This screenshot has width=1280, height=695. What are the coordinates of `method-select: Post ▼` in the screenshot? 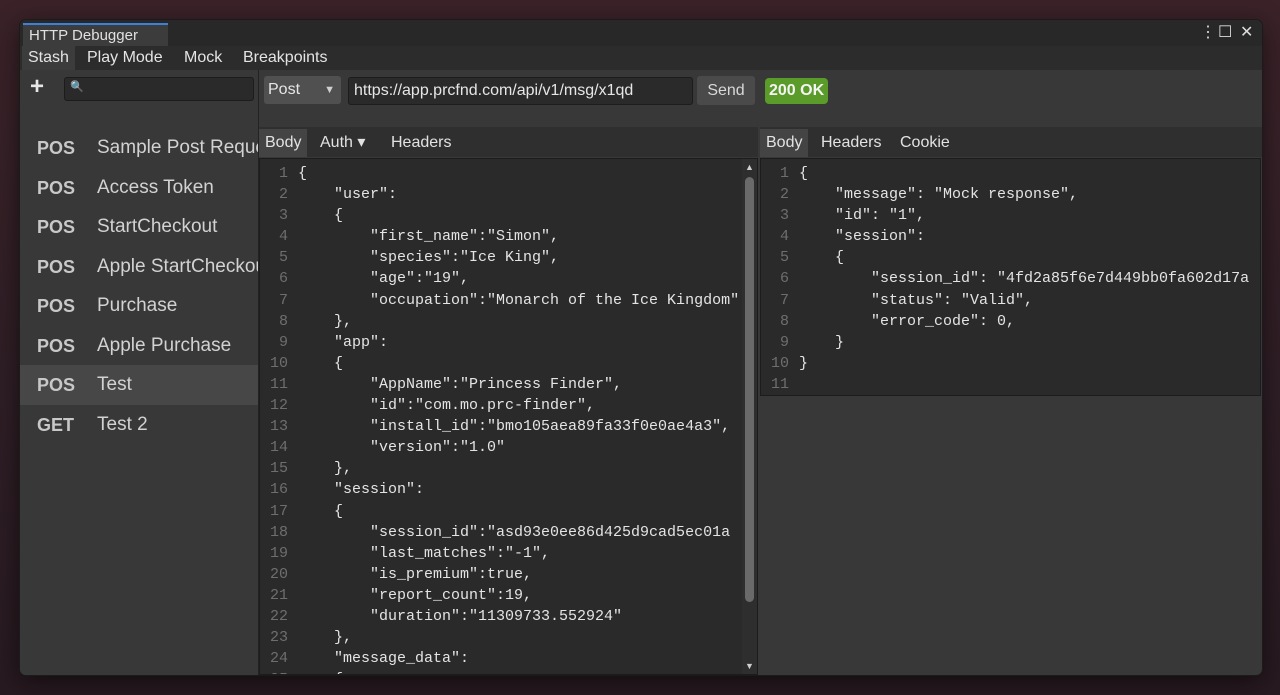 It's located at (302, 90).